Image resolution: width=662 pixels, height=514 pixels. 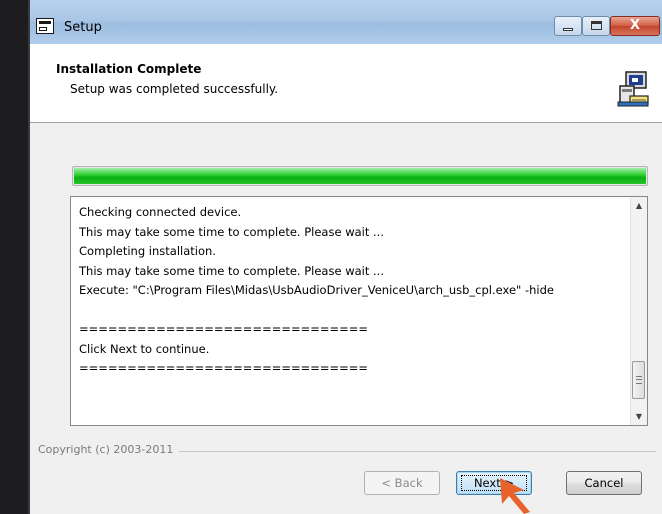 I want to click on progress-fill, so click(x=360, y=176).